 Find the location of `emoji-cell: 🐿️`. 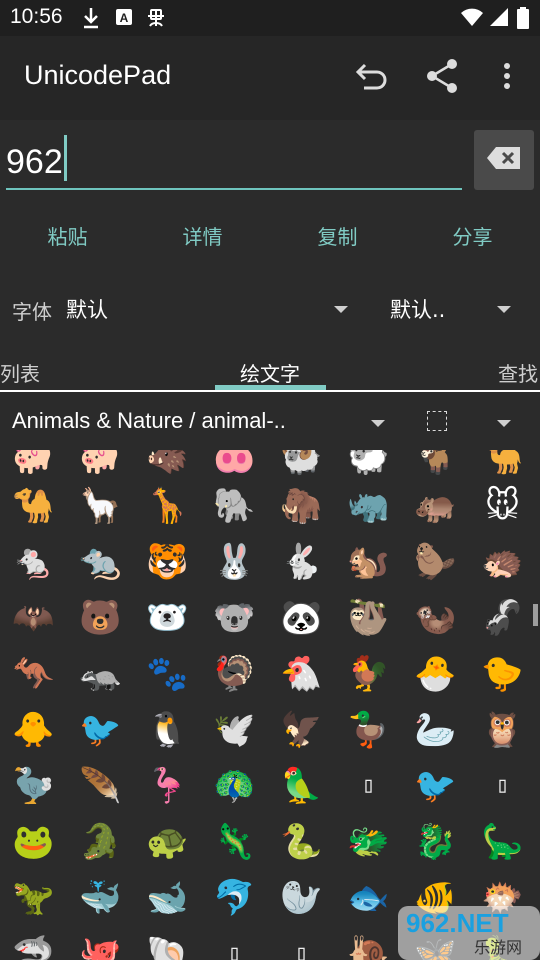

emoji-cell: 🐿️ is located at coordinates (368, 562).